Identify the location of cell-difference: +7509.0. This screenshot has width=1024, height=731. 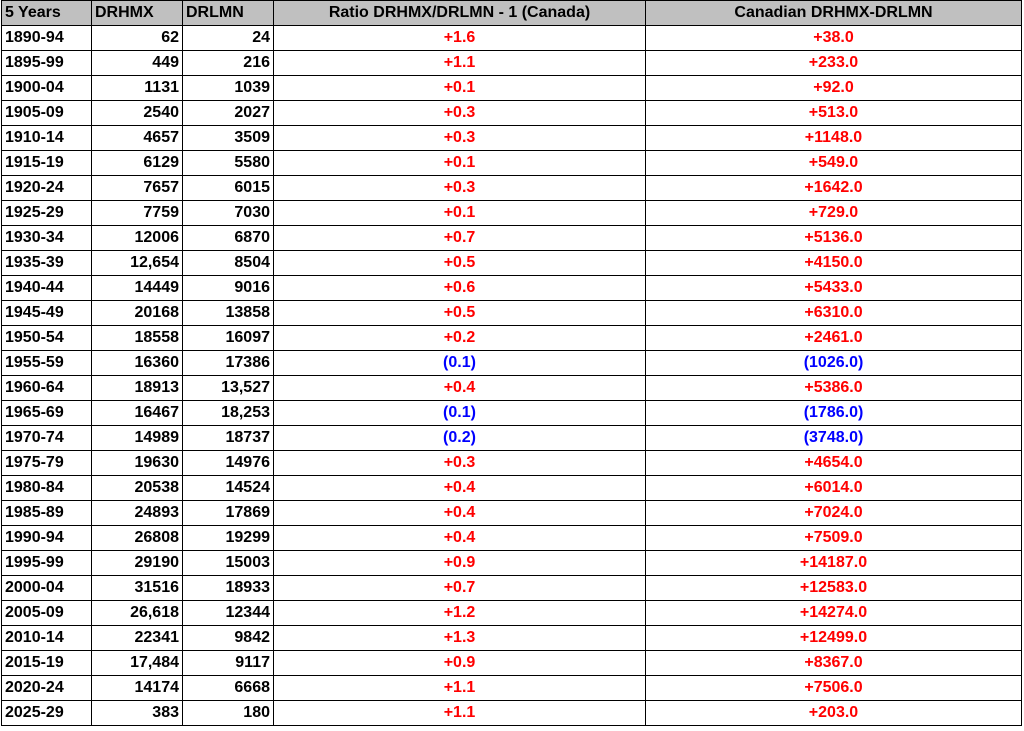
(833, 538).